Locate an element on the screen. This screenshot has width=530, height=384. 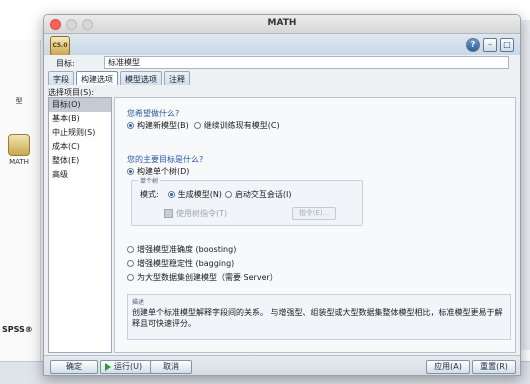
continue-training-label: 继续训练现有模型(C) is located at coordinates (241, 125).